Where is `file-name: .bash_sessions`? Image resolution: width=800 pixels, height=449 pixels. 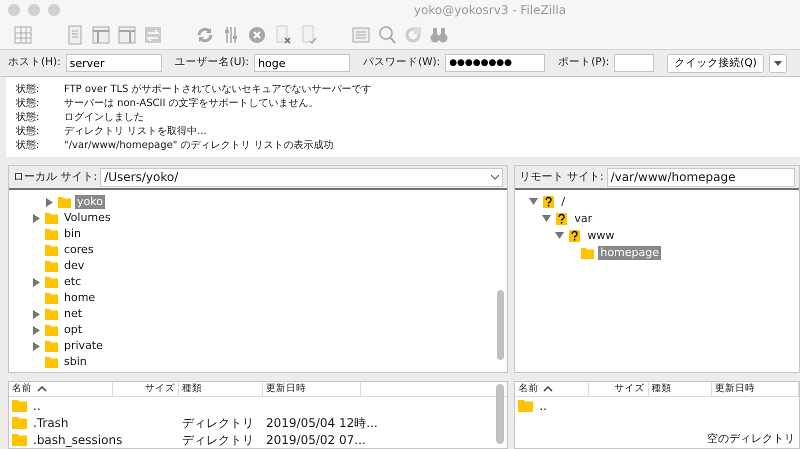 file-name: .bash_sessions is located at coordinates (77, 439).